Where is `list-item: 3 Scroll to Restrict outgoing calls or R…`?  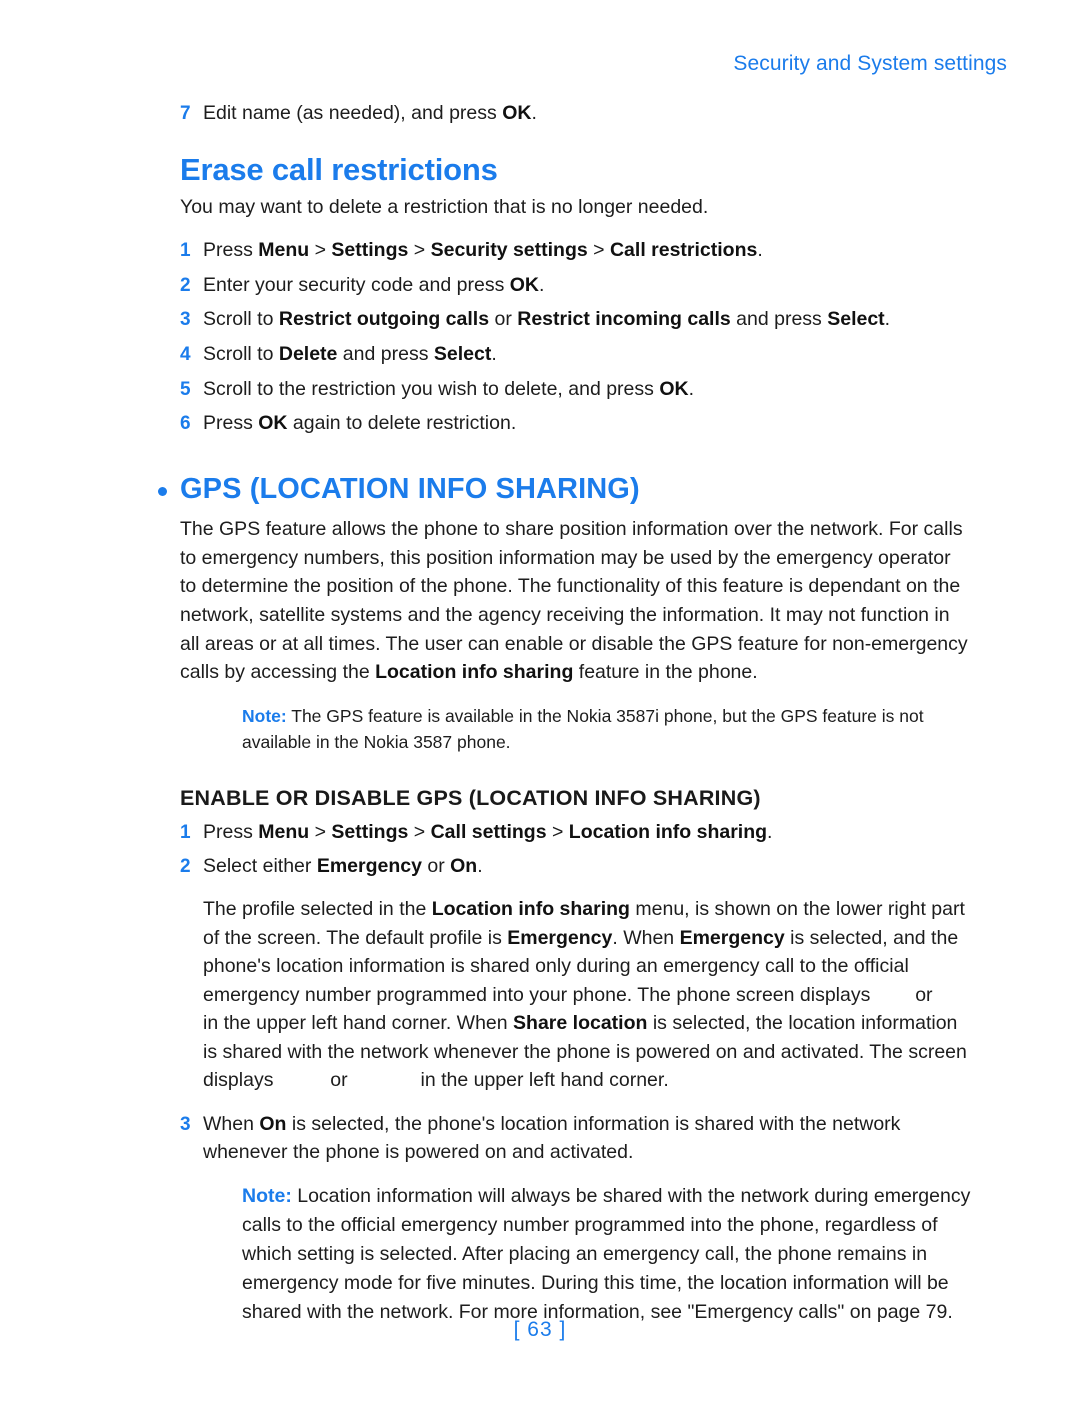
list-item: 3 Scroll to Restrict outgoing calls or R… is located at coordinates (576, 320).